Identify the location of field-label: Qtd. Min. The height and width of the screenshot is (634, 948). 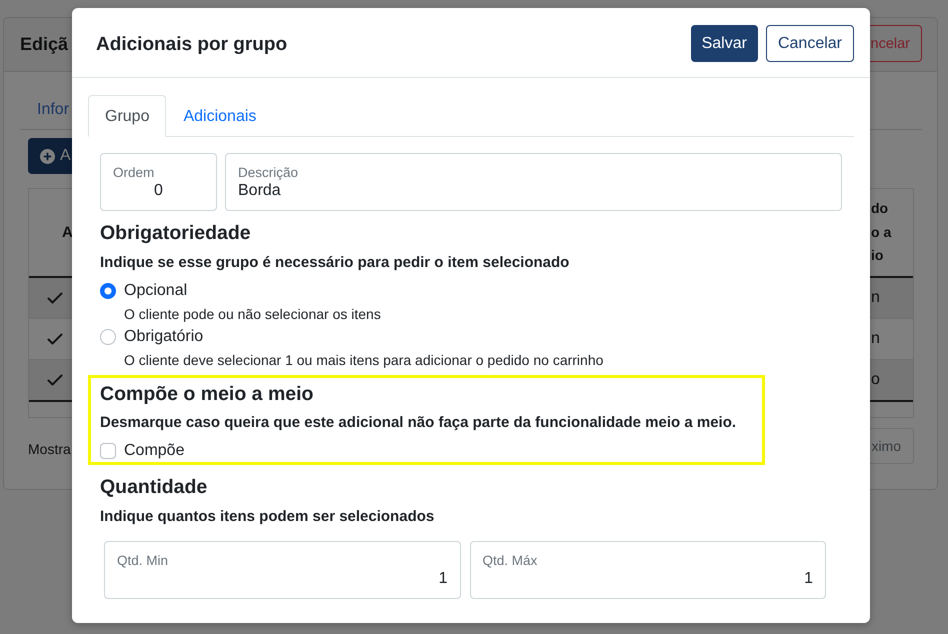
(142, 561).